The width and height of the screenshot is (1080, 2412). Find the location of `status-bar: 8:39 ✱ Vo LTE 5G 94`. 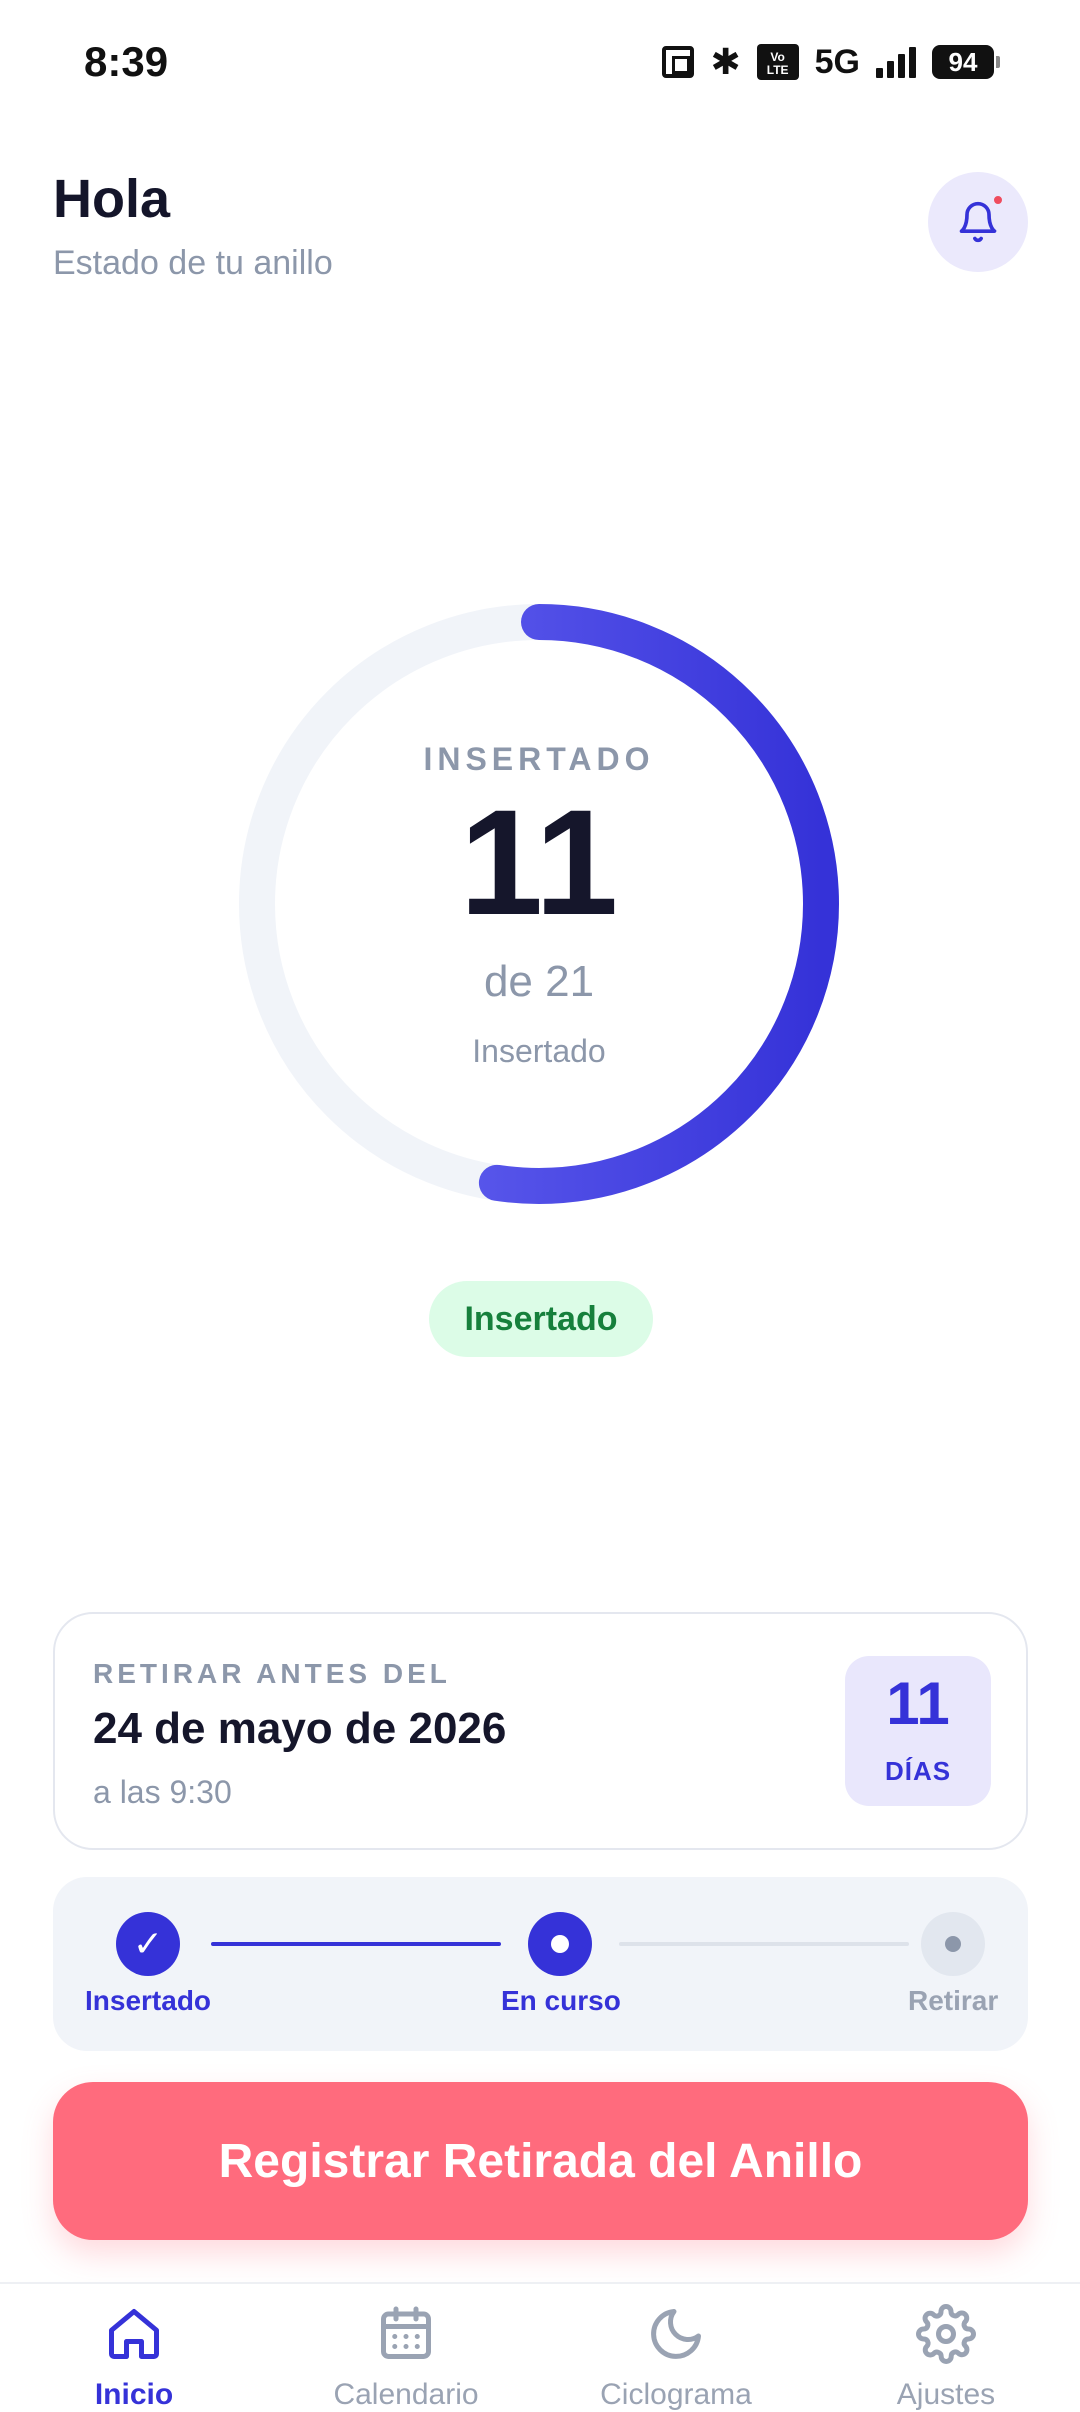

status-bar: 8:39 ✱ Vo LTE 5G 94 is located at coordinates (540, 60).